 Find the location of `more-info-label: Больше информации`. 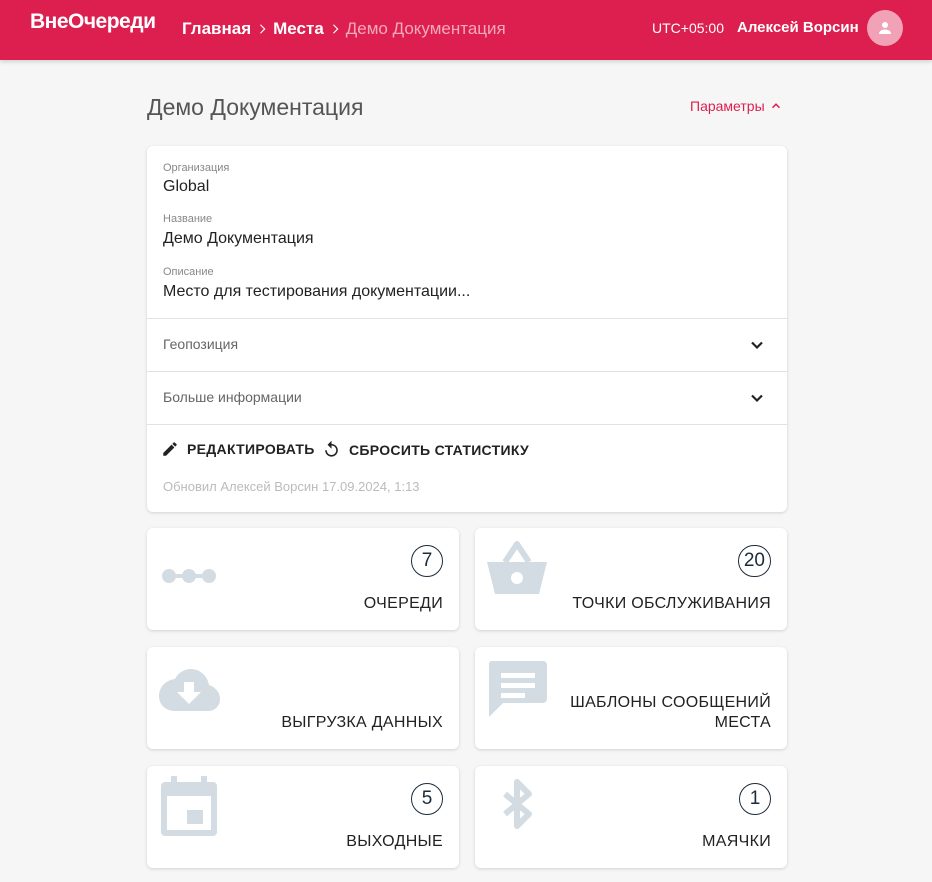

more-info-label: Больше информации is located at coordinates (232, 397).